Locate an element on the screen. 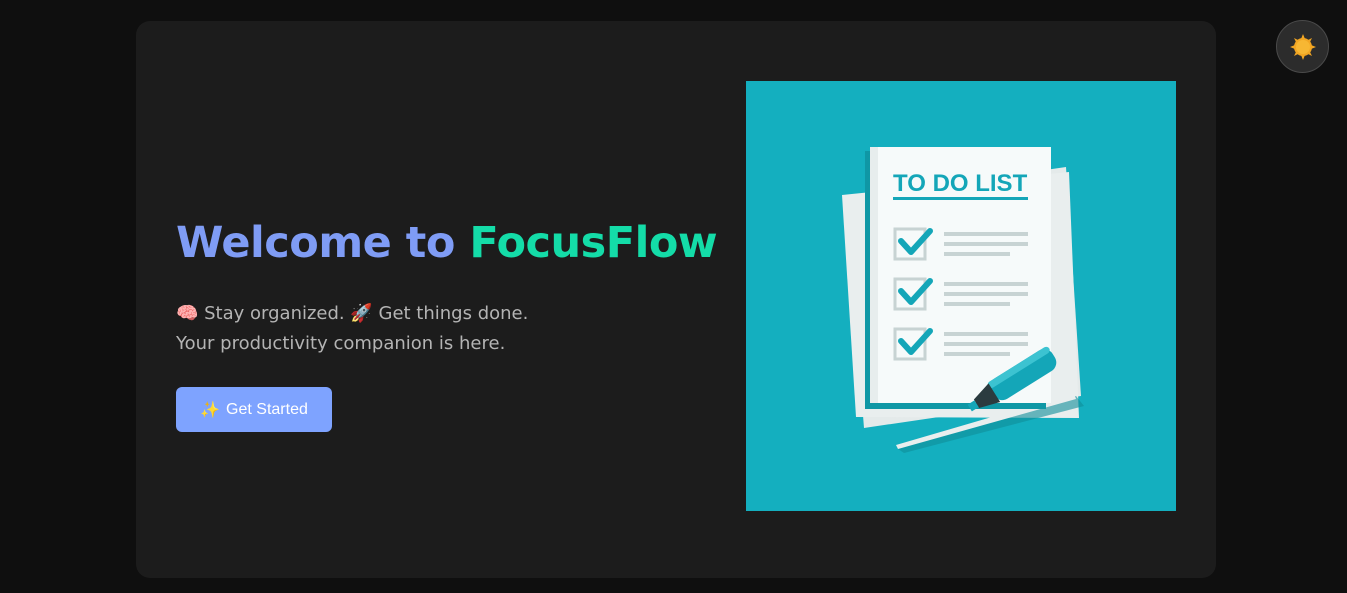 The height and width of the screenshot is (593, 1347). page-title: Welcome to FocusFlow is located at coordinates (447, 243).